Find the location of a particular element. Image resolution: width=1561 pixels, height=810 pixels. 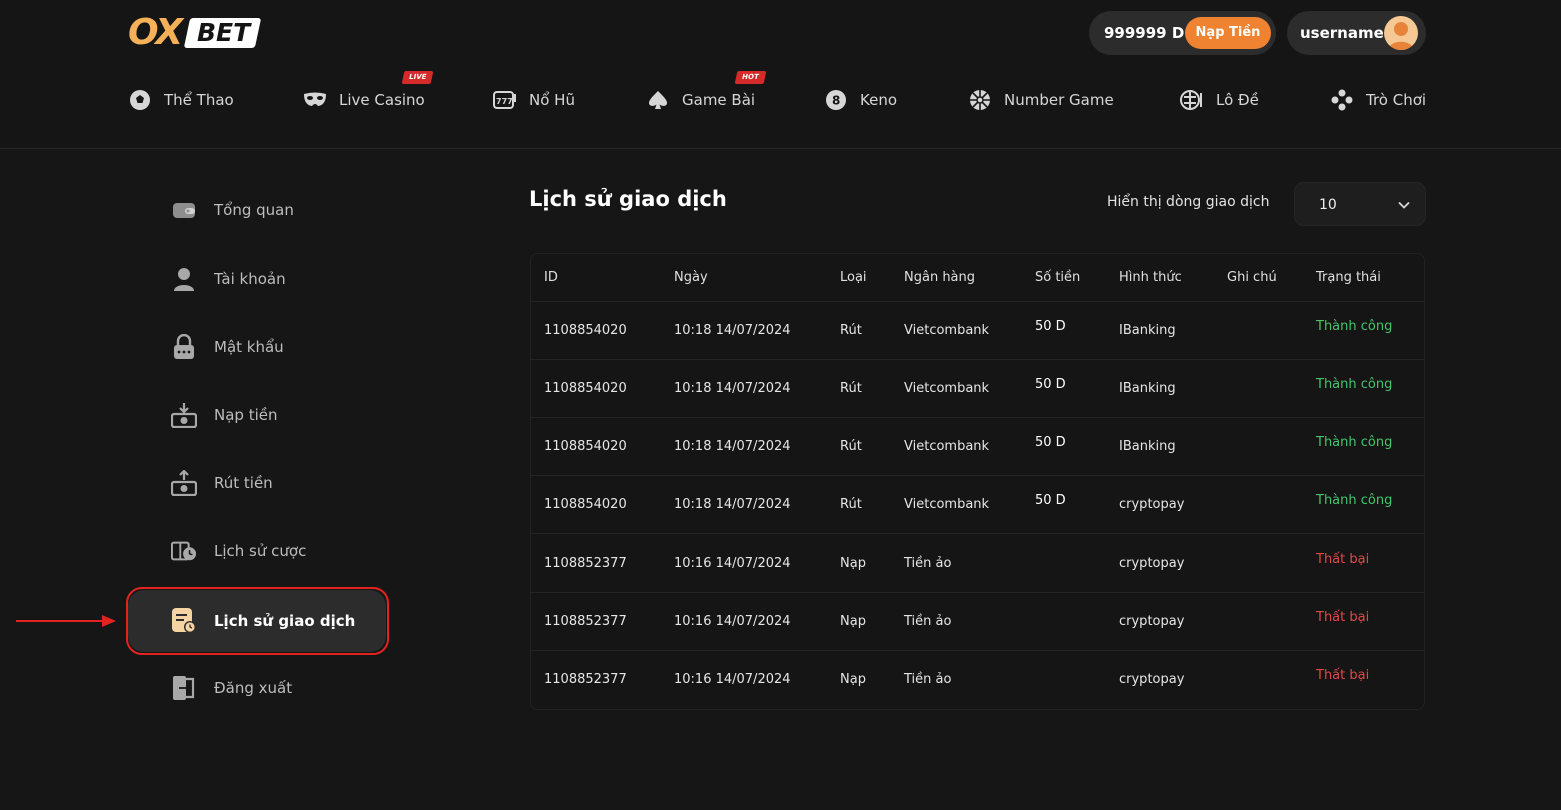

sidebar-label: Rút tiền is located at coordinates (243, 483).